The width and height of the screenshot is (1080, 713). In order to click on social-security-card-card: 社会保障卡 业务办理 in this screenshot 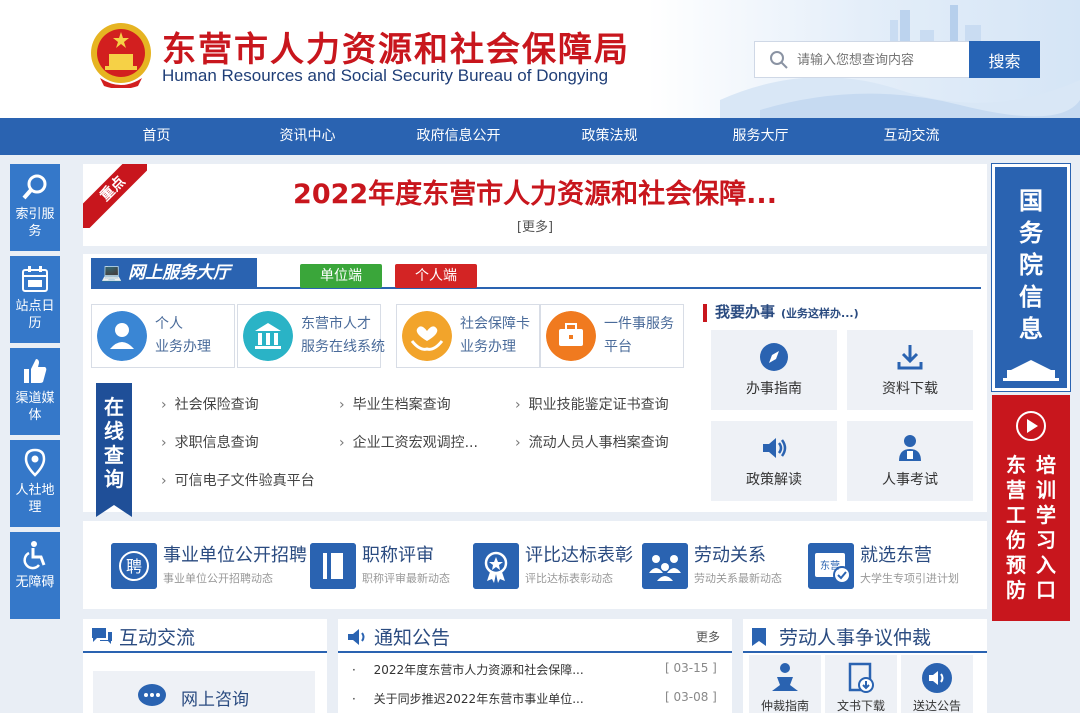, I will do `click(468, 336)`.